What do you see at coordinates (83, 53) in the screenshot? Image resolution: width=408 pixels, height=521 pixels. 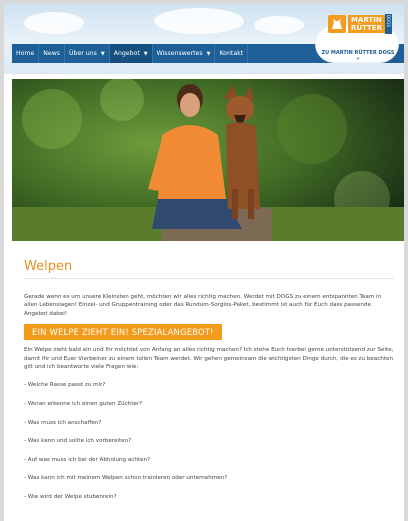 I see `nav-item-label: Über uns` at bounding box center [83, 53].